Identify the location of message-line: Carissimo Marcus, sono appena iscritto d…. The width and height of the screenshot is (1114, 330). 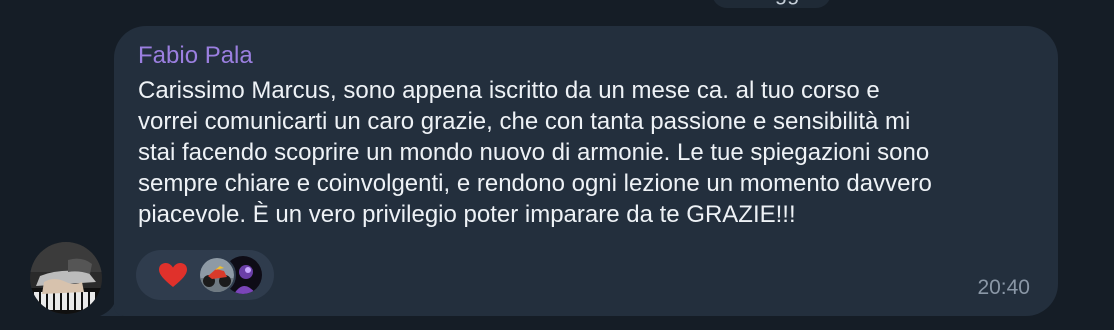
(509, 90).